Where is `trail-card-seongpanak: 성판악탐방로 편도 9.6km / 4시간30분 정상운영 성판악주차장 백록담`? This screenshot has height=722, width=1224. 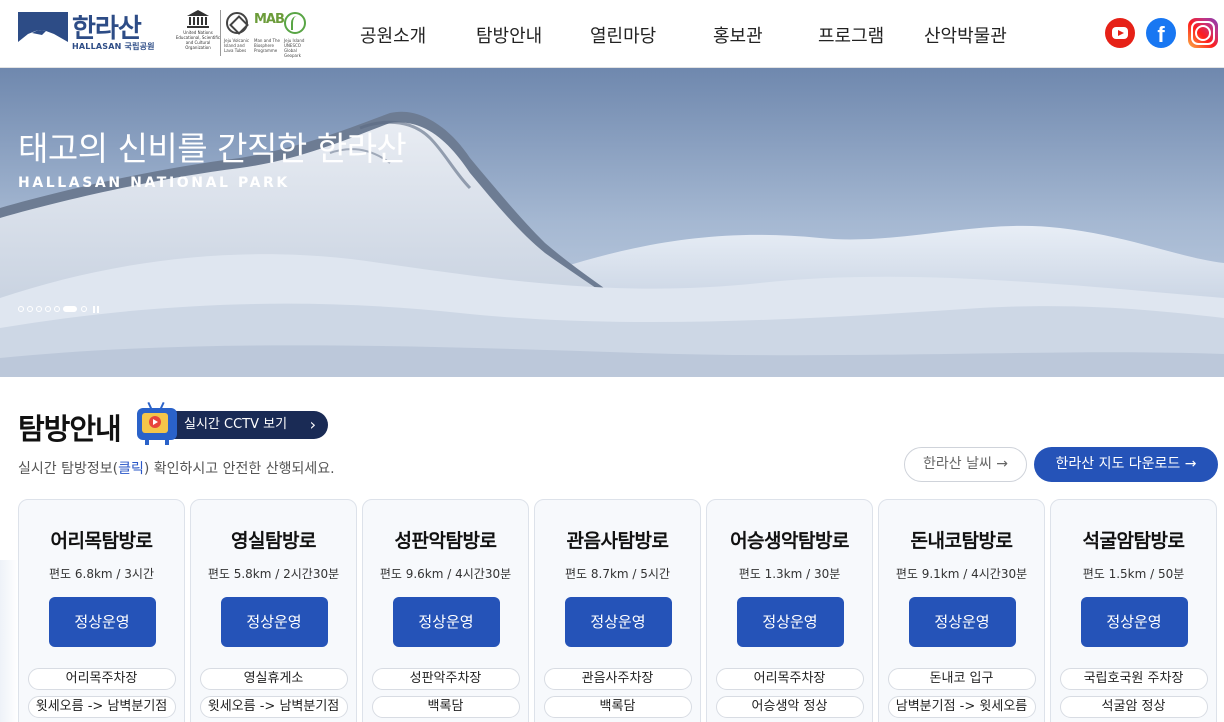 trail-card-seongpanak: 성판악탐방로 편도 9.6km / 4시간30분 정상운영 성판악주차장 백록담 is located at coordinates (445, 610).